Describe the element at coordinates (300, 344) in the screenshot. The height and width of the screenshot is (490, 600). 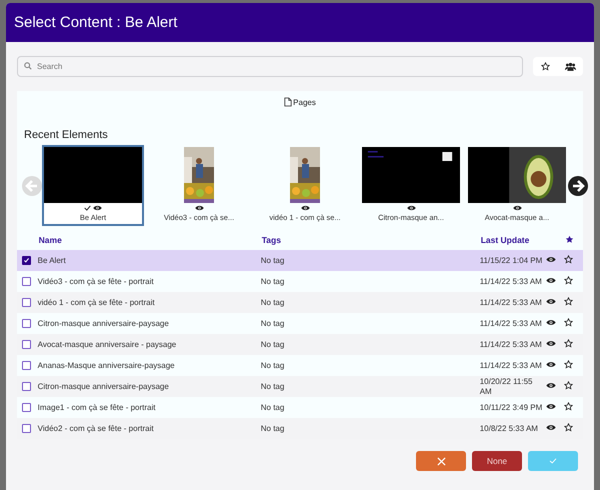
I see `table-row: Avocat-masque anniversaire - paysage No tag 11/14/22 5:33 AM` at that location.